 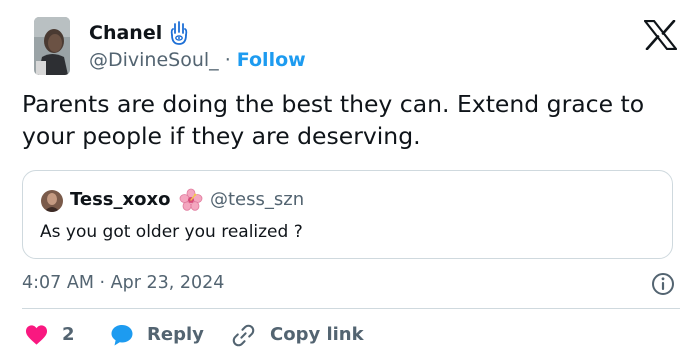 What do you see at coordinates (125, 33) in the screenshot?
I see `author-name: Chanel` at bounding box center [125, 33].